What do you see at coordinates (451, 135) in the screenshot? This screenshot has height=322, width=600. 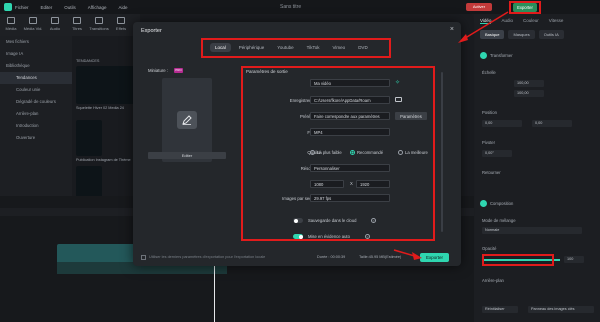 I see `annotation-arrows` at bounding box center [451, 135].